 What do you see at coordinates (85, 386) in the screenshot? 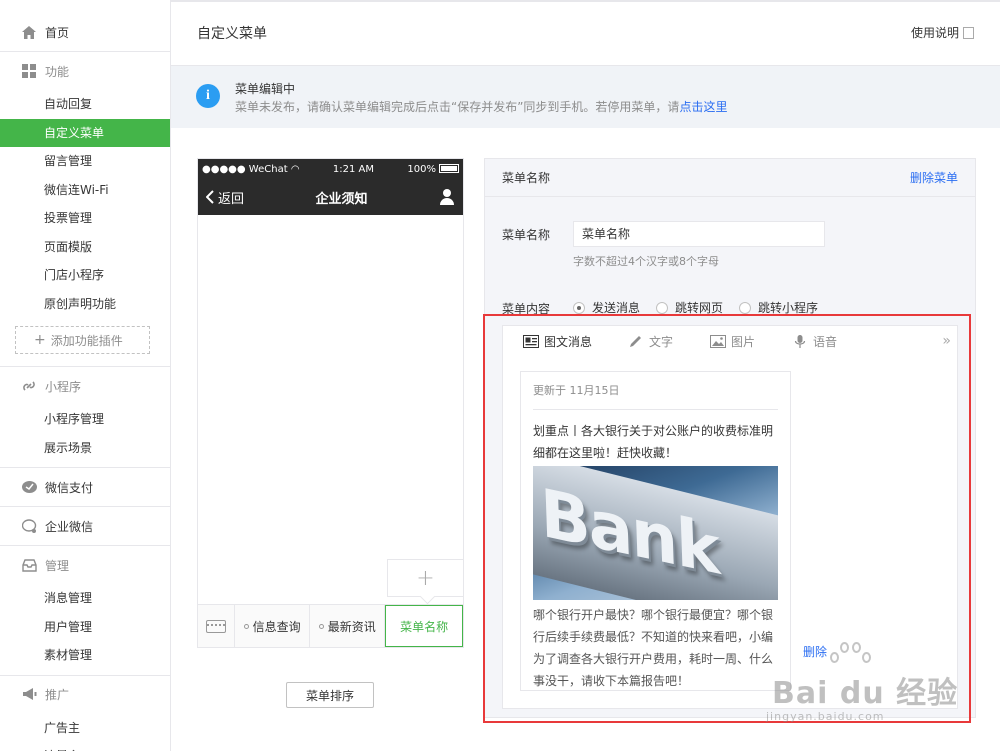
I see `sidebar-group-title: 小程序` at bounding box center [85, 386].